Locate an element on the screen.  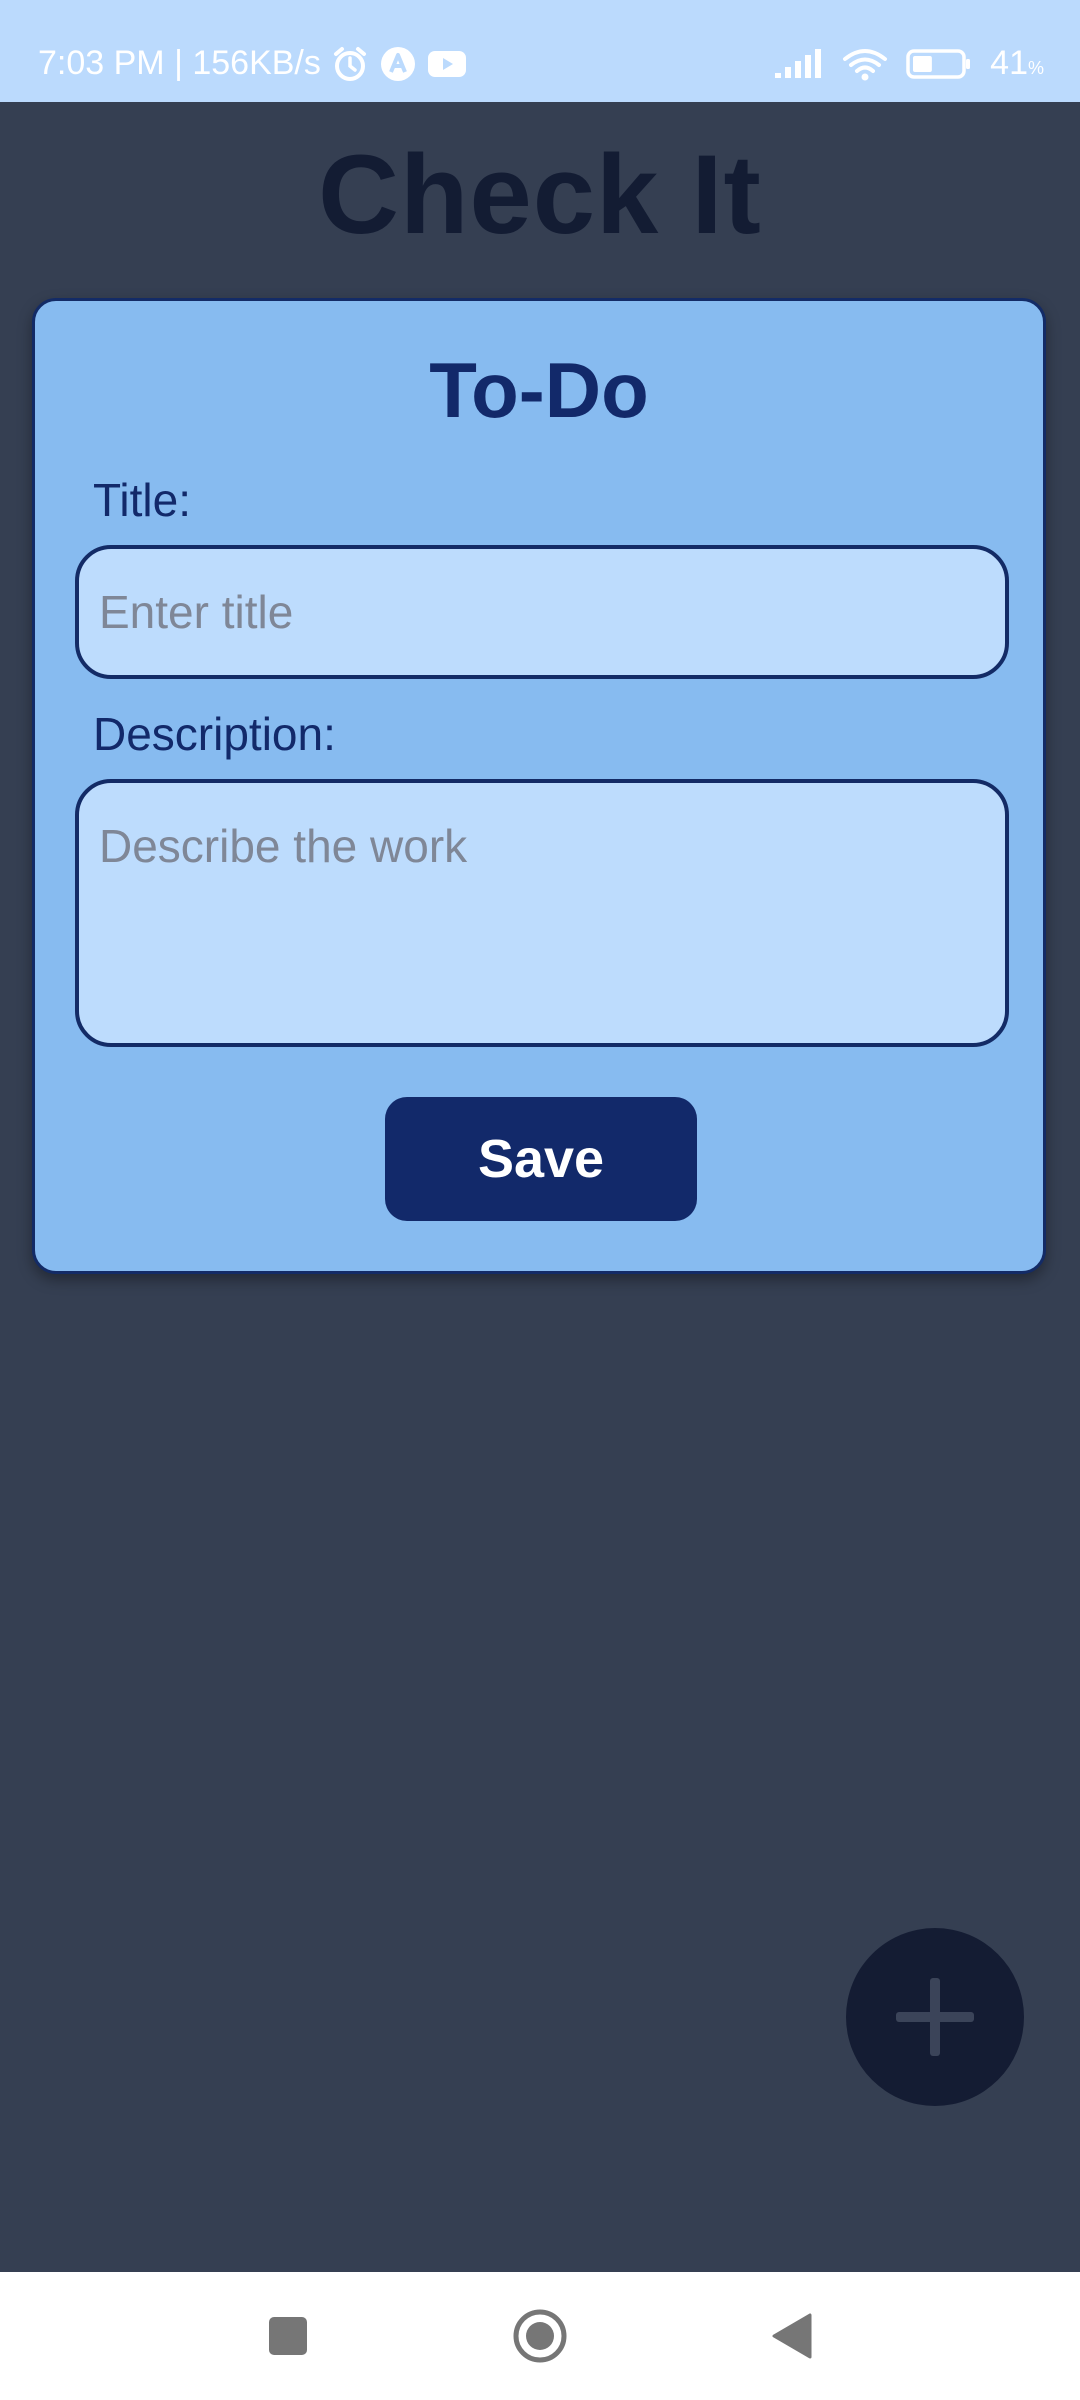
alarm-icon is located at coordinates (350, 64).